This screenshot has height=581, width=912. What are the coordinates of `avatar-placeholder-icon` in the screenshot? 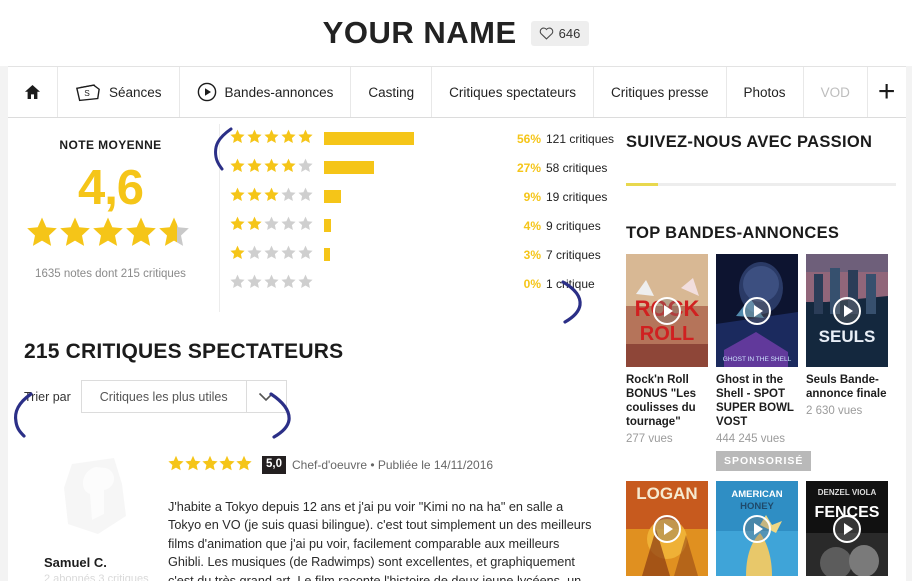 It's located at (95, 496).